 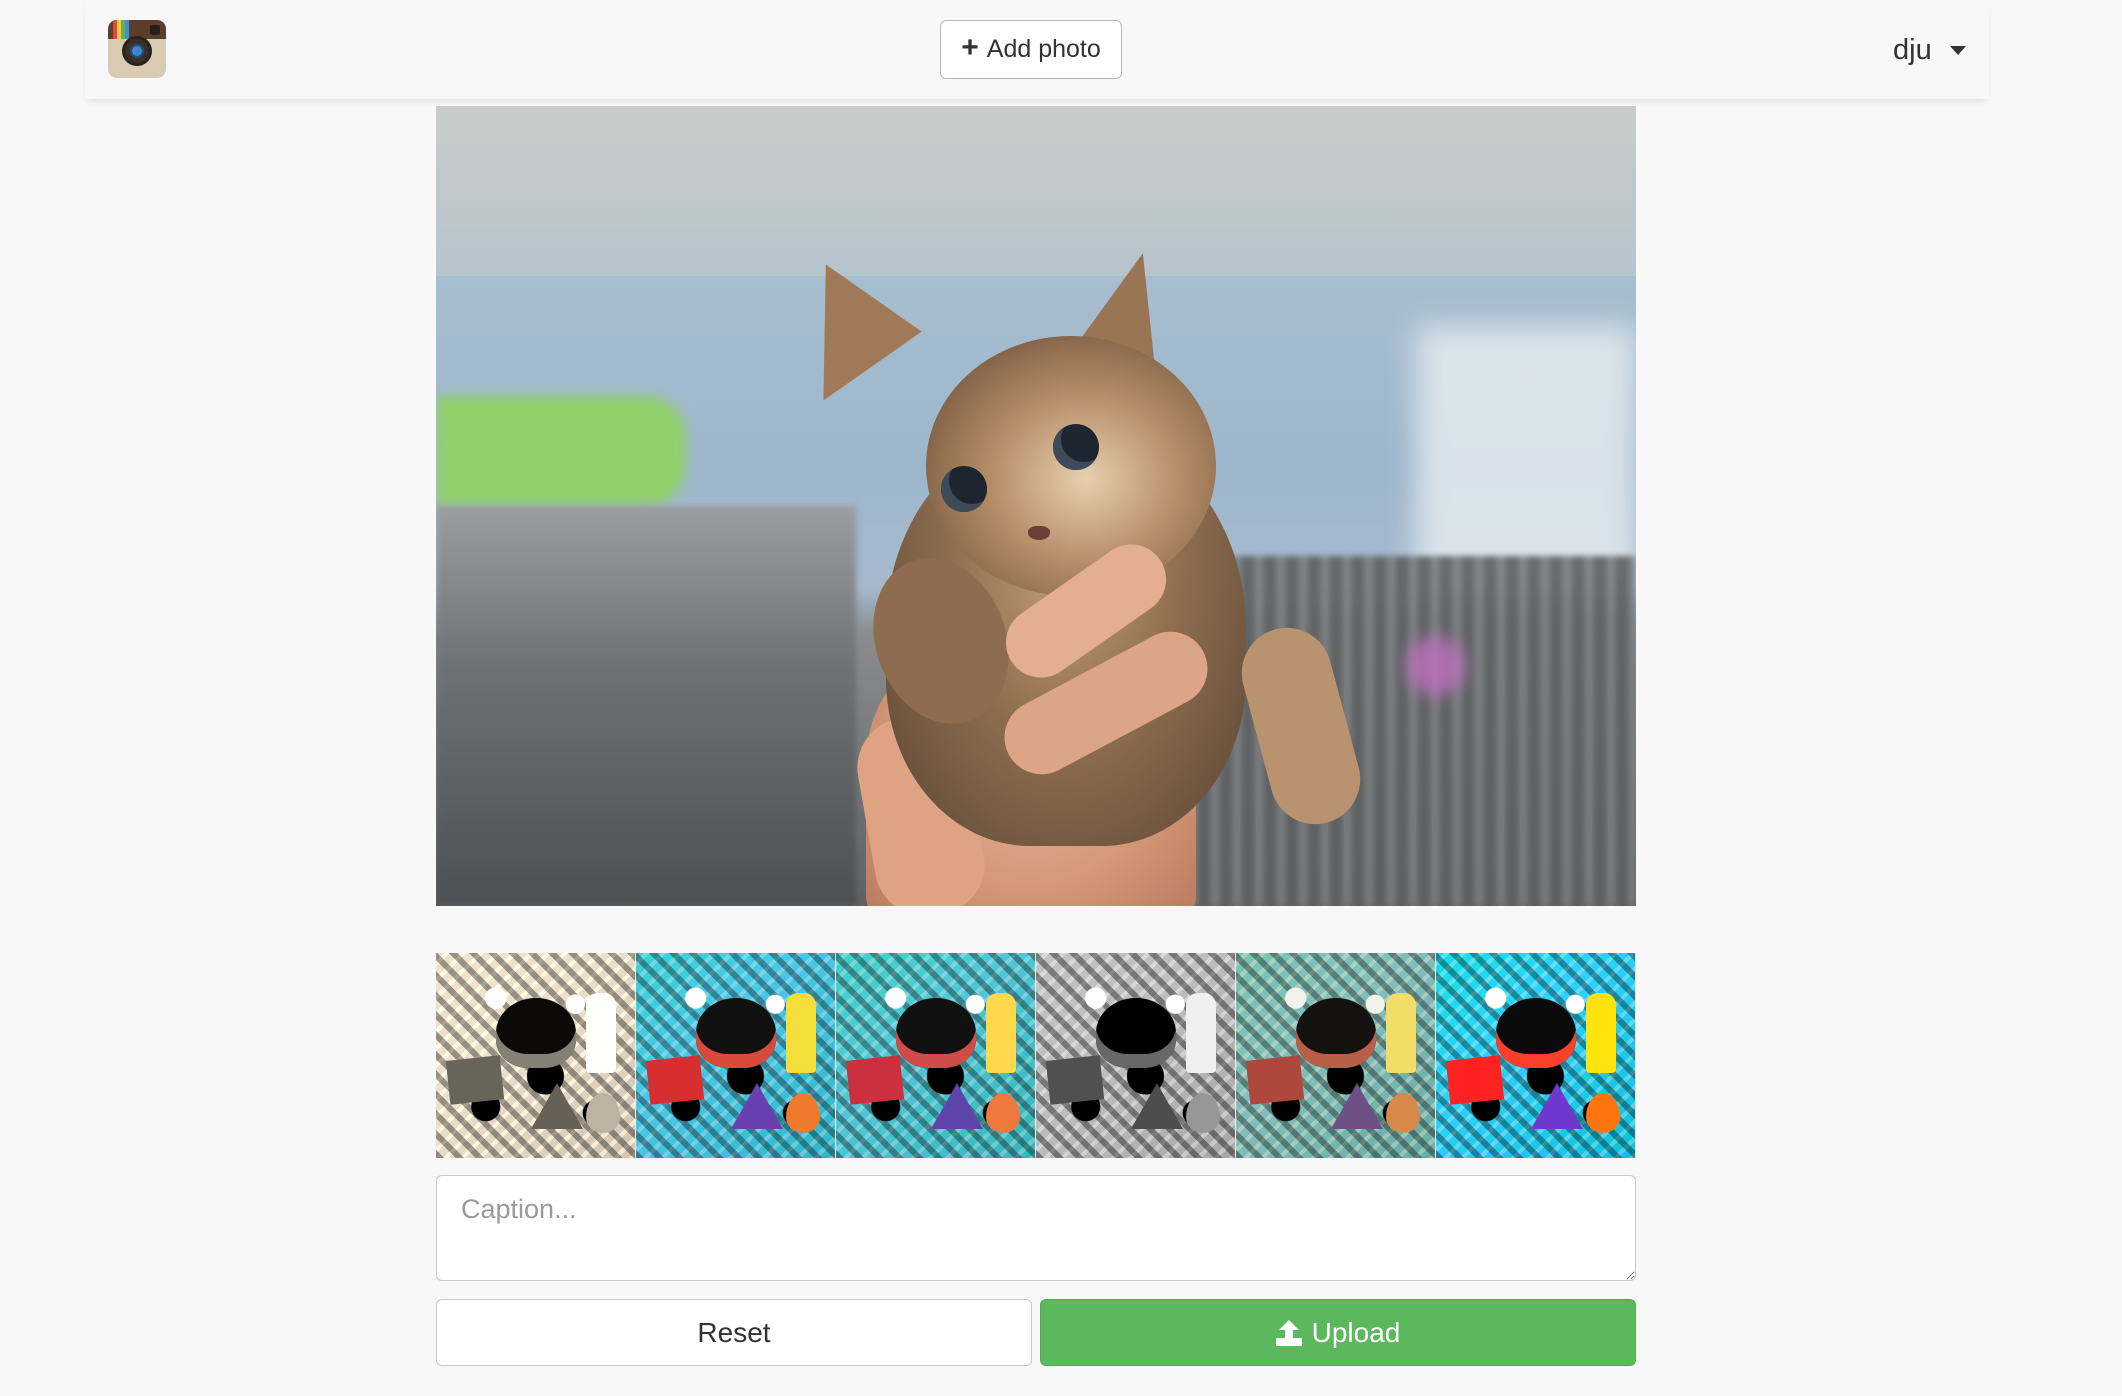 I want to click on photo-kitten-eye-left, so click(x=964, y=489).